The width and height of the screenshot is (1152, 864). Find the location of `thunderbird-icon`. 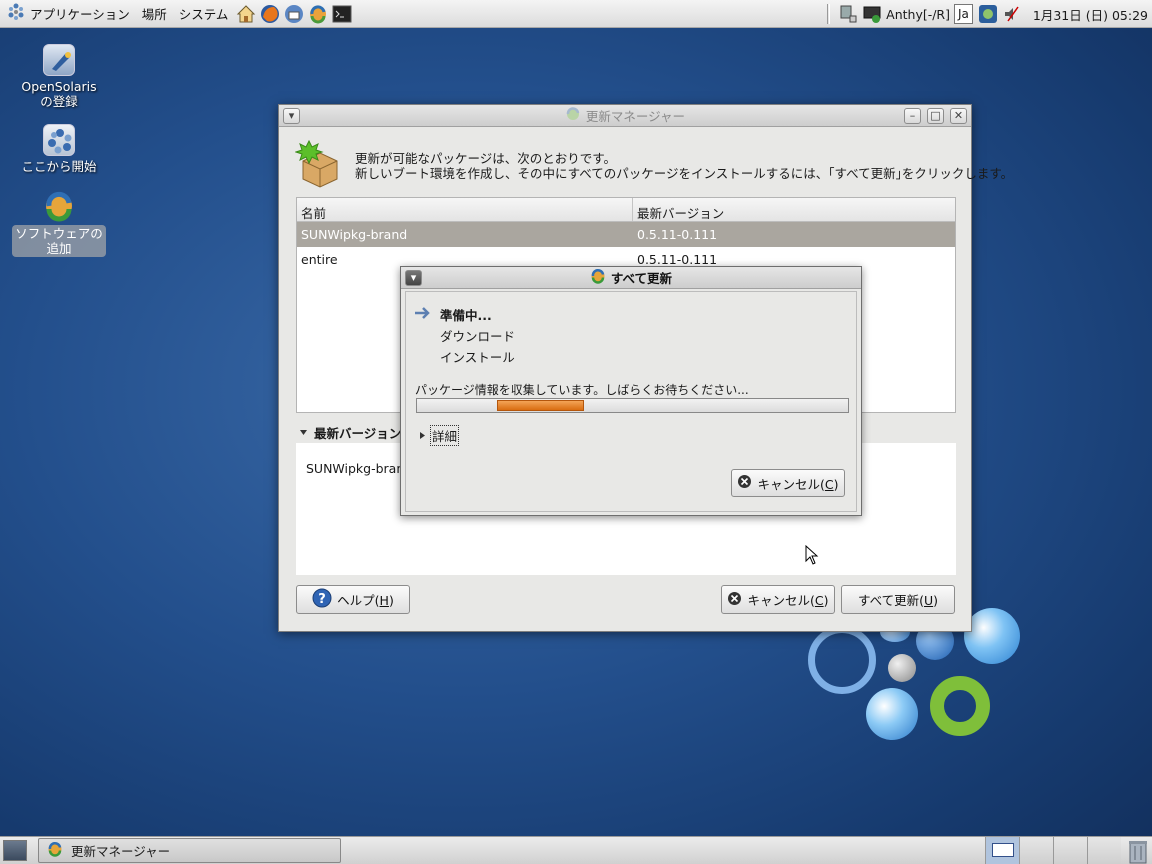

thunderbird-icon is located at coordinates (294, 14).